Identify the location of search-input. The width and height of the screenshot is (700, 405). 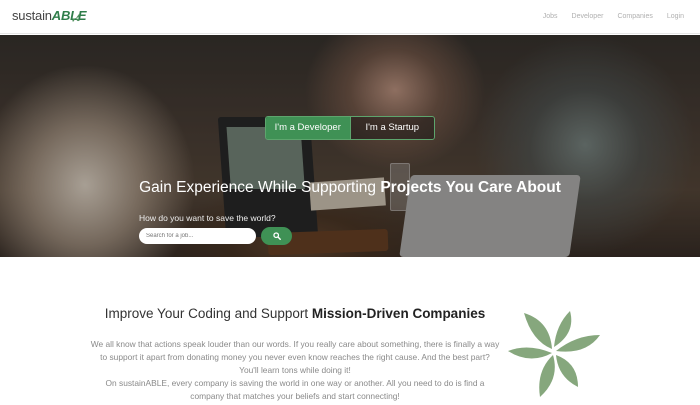
(197, 236).